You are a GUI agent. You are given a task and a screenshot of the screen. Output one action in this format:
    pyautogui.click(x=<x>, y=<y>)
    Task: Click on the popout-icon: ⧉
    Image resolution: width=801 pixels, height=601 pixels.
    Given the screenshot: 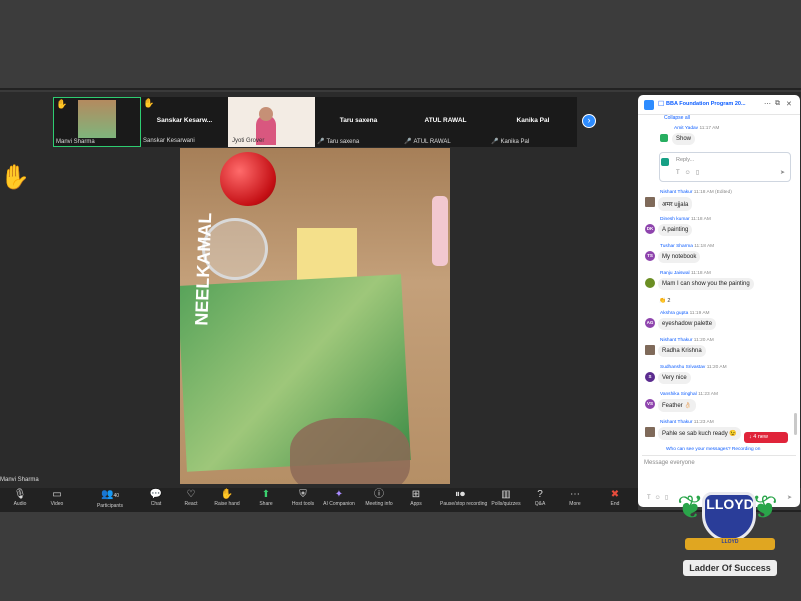 What is the action you would take?
    pyautogui.click(x=777, y=104)
    